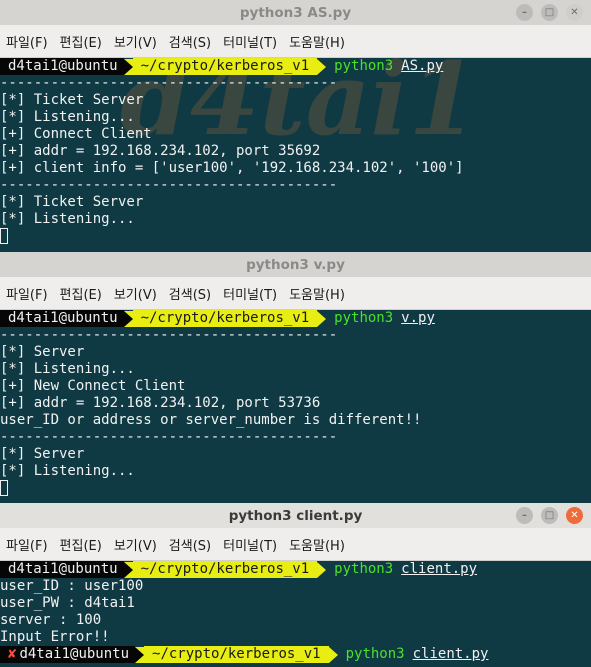  What do you see at coordinates (93, 386) in the screenshot?
I see `output-line: [+] New Connect Client` at bounding box center [93, 386].